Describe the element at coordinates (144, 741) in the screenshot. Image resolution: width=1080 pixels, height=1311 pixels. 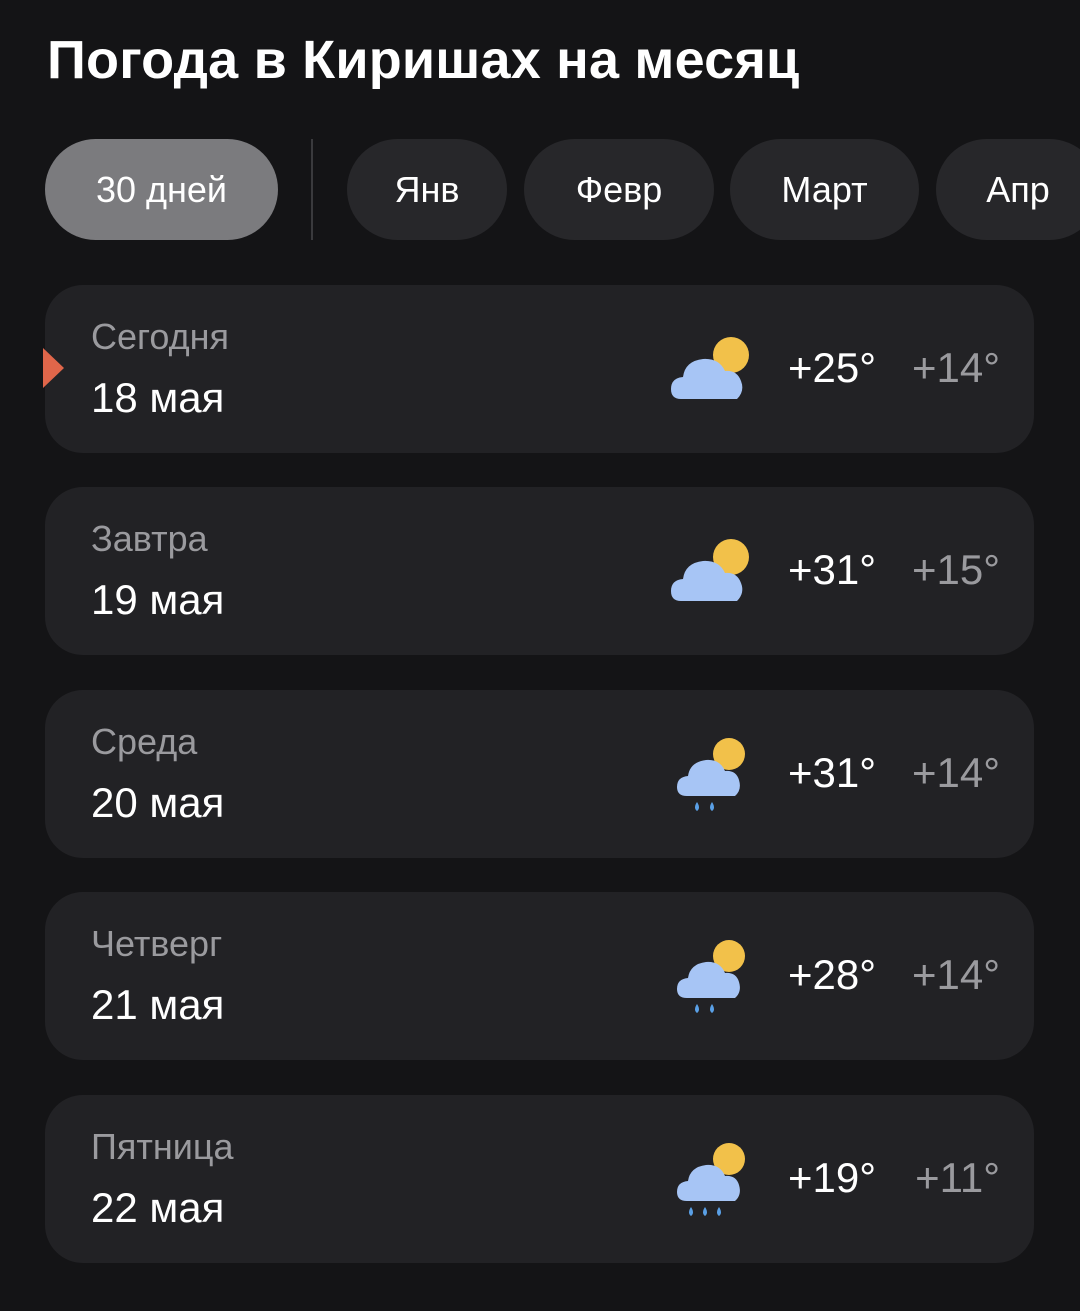
I see `day-name: Среда` at that location.